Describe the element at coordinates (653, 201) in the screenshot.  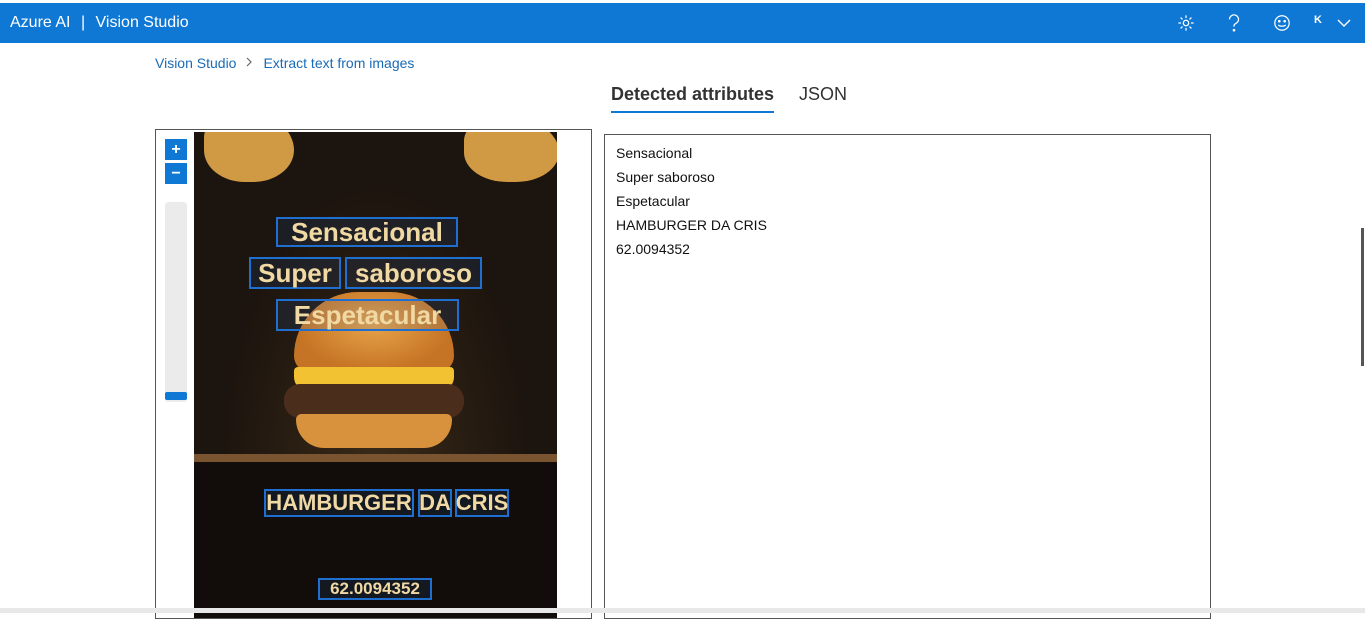
I see `detected-text-line: Espetacular` at that location.